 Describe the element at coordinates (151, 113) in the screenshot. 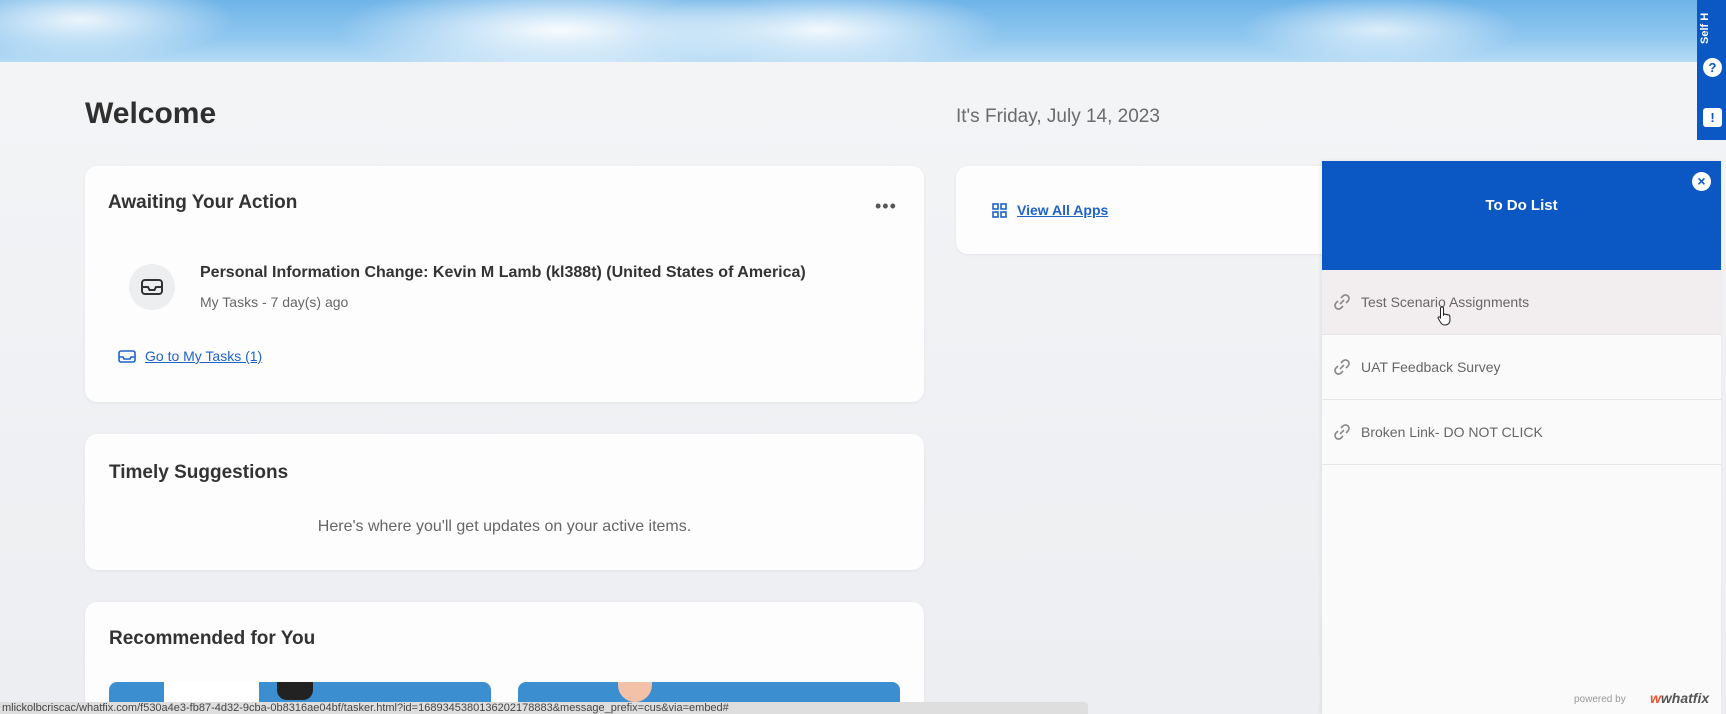

I see `page-title: Welcome` at that location.